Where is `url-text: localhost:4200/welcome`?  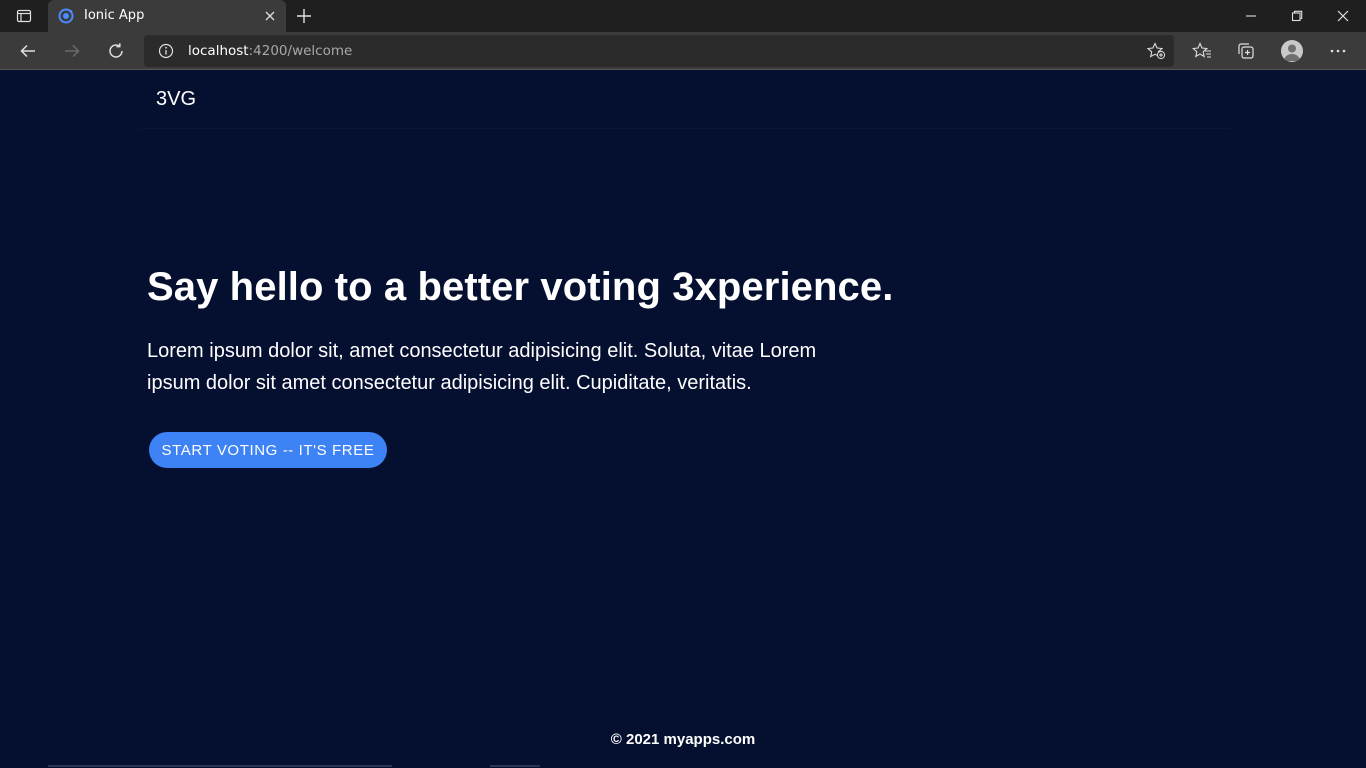 url-text: localhost:4200/welcome is located at coordinates (270, 51).